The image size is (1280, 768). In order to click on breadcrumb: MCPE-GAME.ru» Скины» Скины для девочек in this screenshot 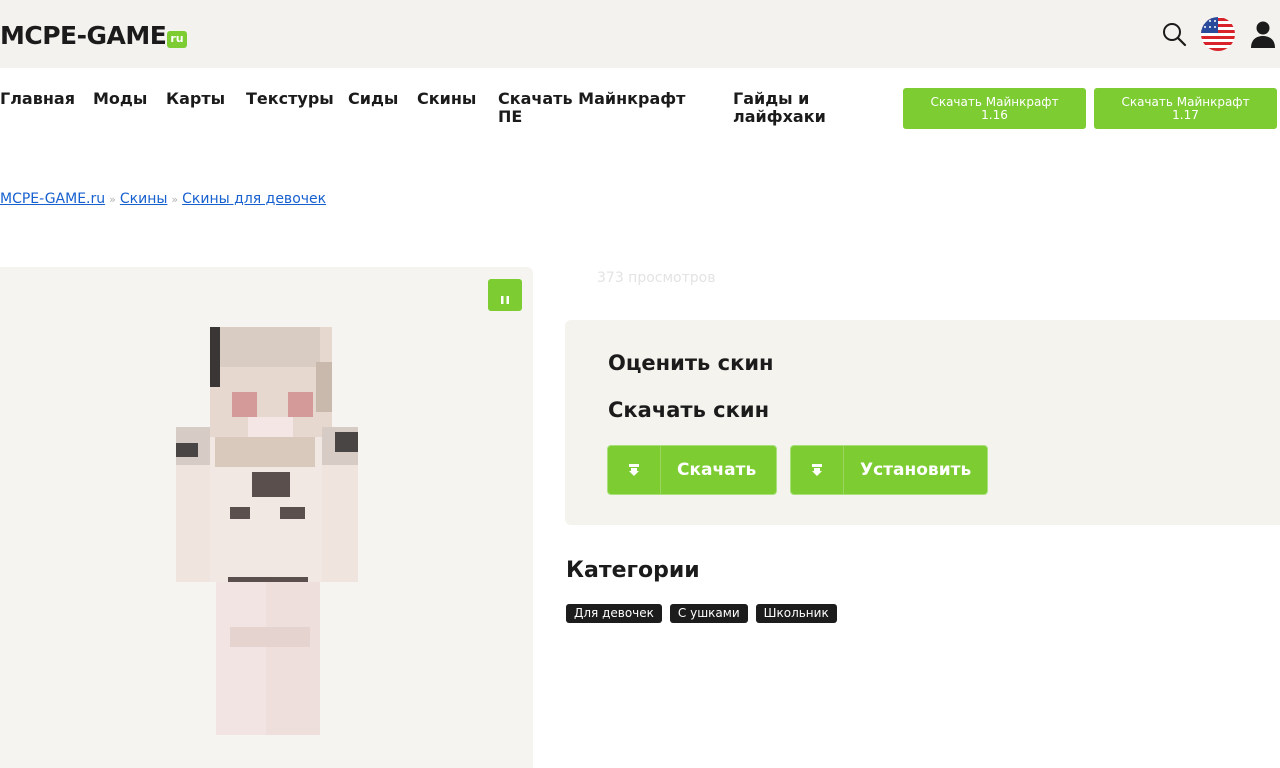, I will do `click(163, 199)`.